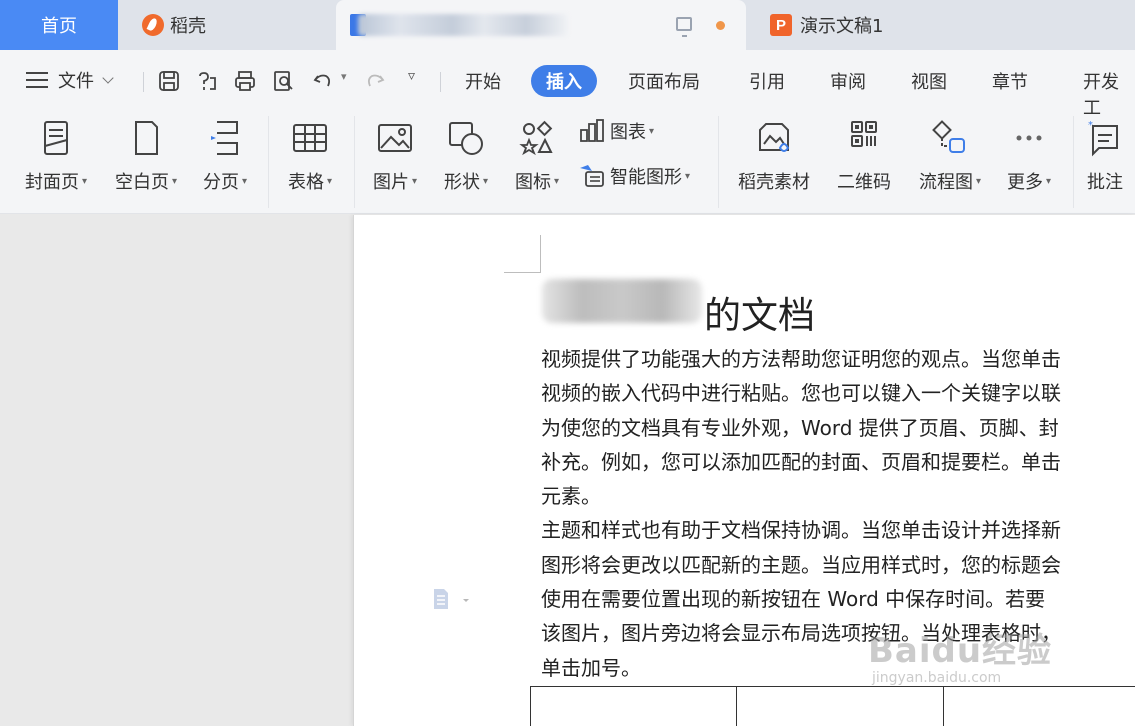 The height and width of the screenshot is (726, 1135). Describe the element at coordinates (141, 182) in the screenshot. I see `blank-page-label: 空白页` at that location.